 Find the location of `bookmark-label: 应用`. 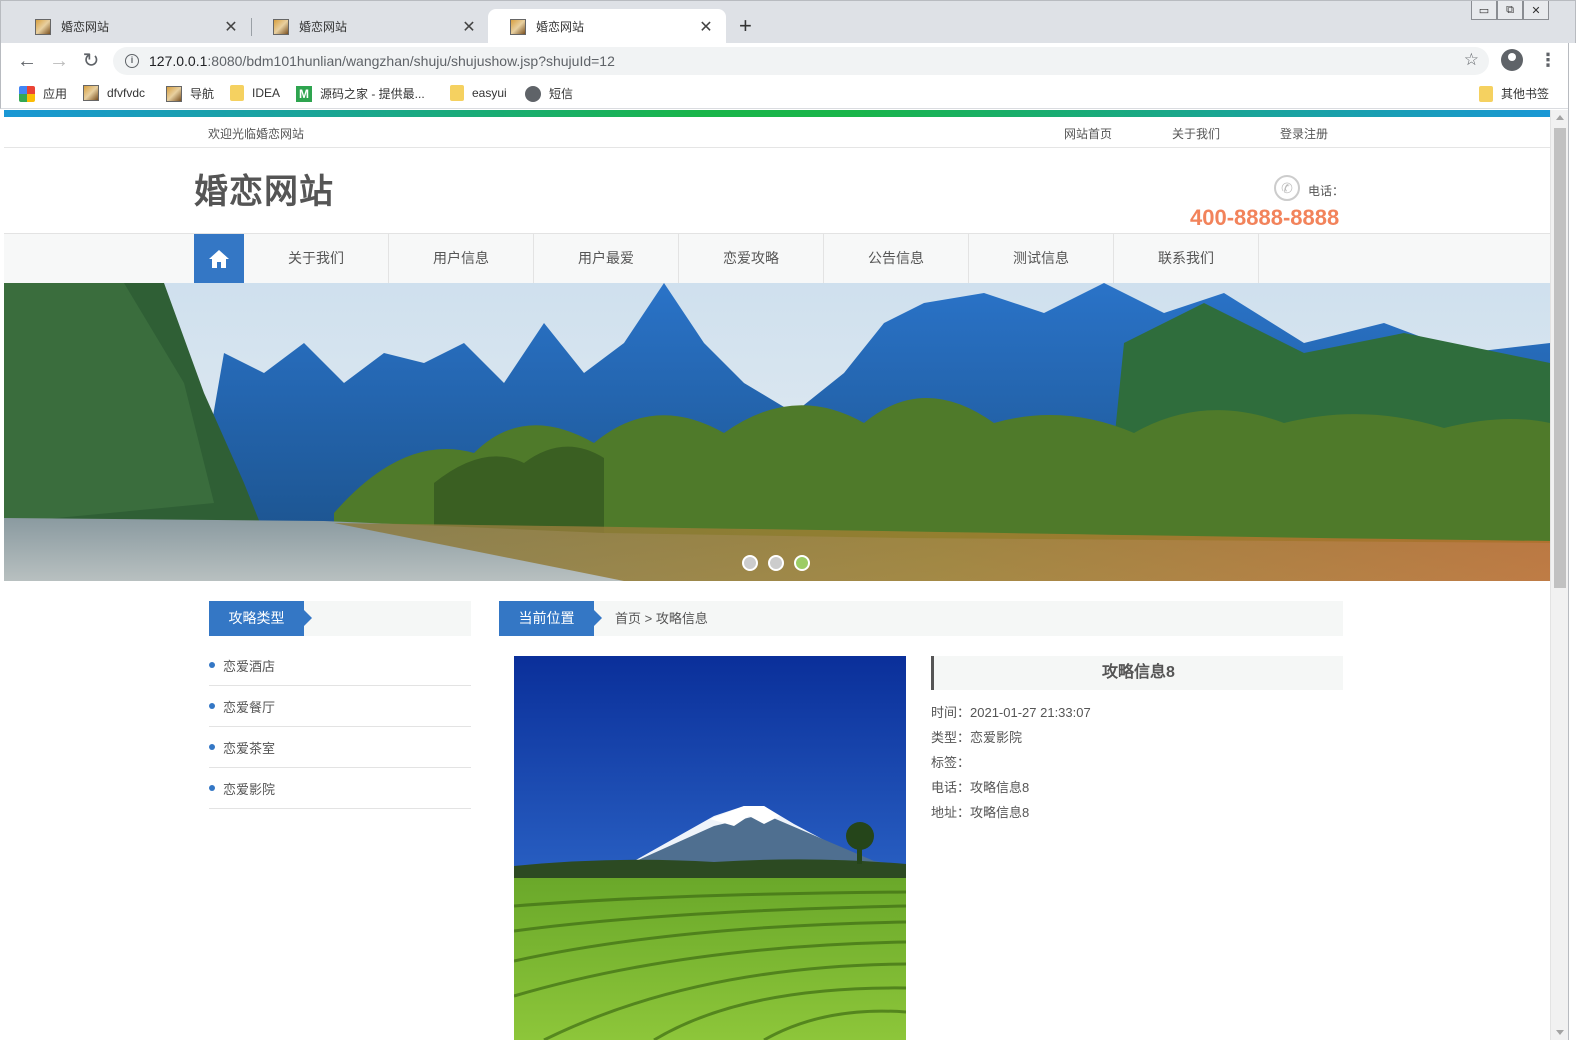

bookmark-label: 应用 is located at coordinates (55, 94).